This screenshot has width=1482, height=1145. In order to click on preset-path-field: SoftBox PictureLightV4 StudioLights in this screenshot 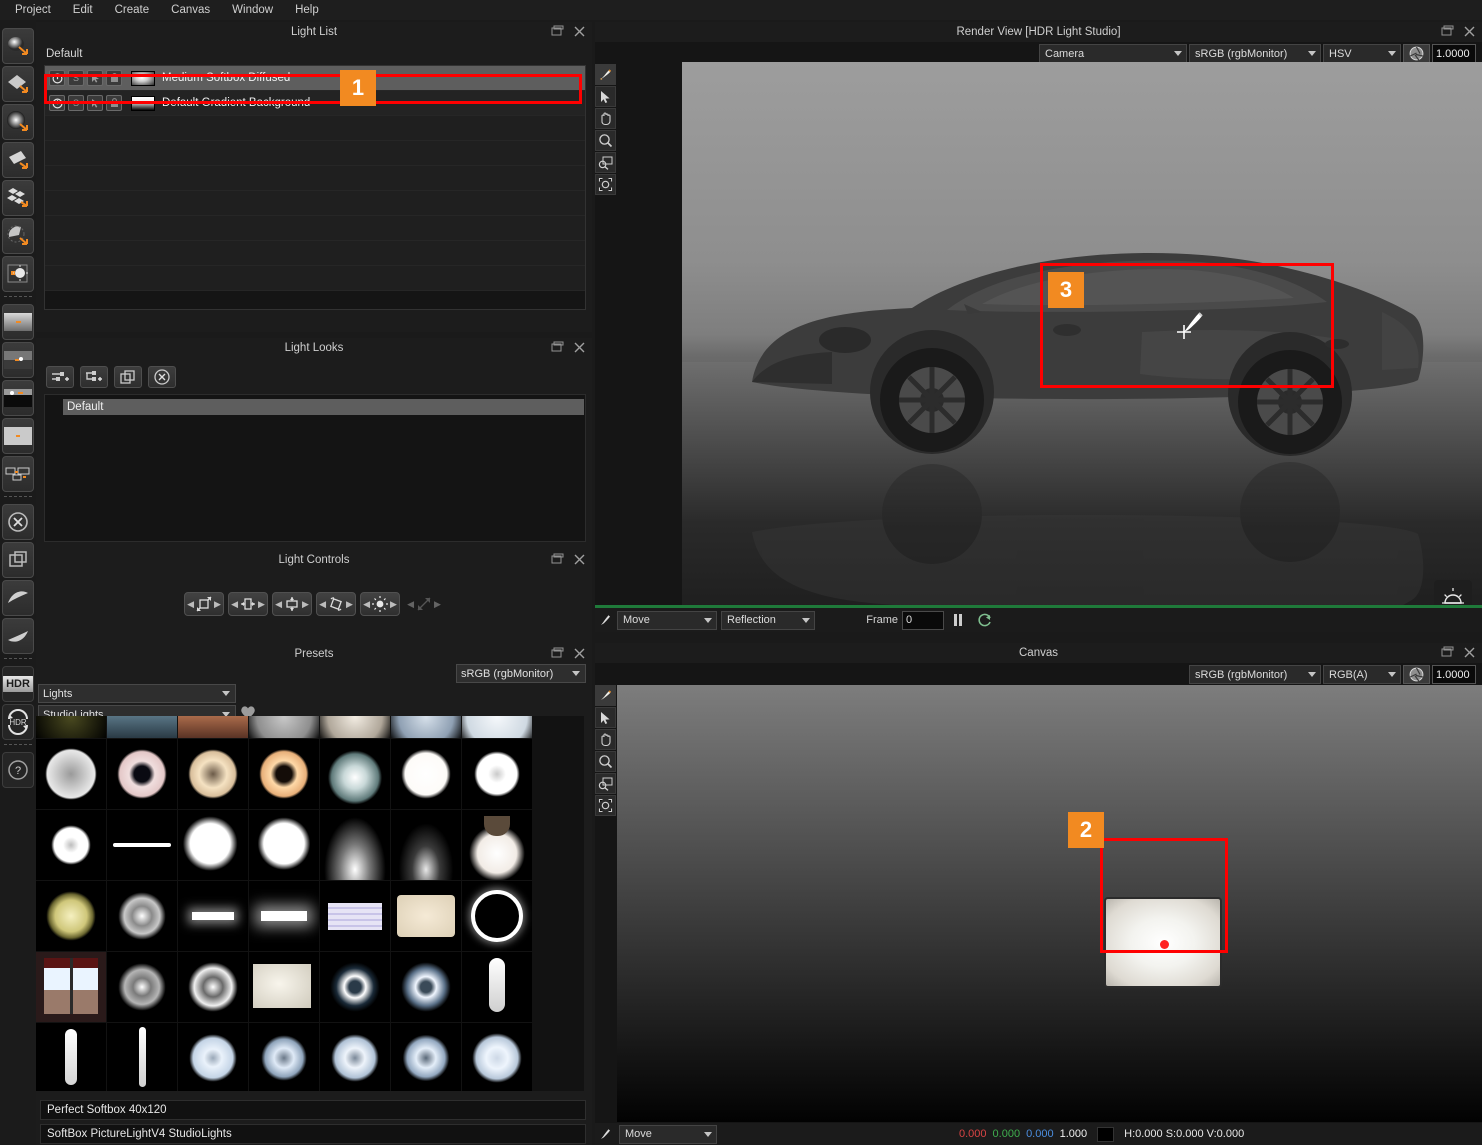, I will do `click(313, 1134)`.